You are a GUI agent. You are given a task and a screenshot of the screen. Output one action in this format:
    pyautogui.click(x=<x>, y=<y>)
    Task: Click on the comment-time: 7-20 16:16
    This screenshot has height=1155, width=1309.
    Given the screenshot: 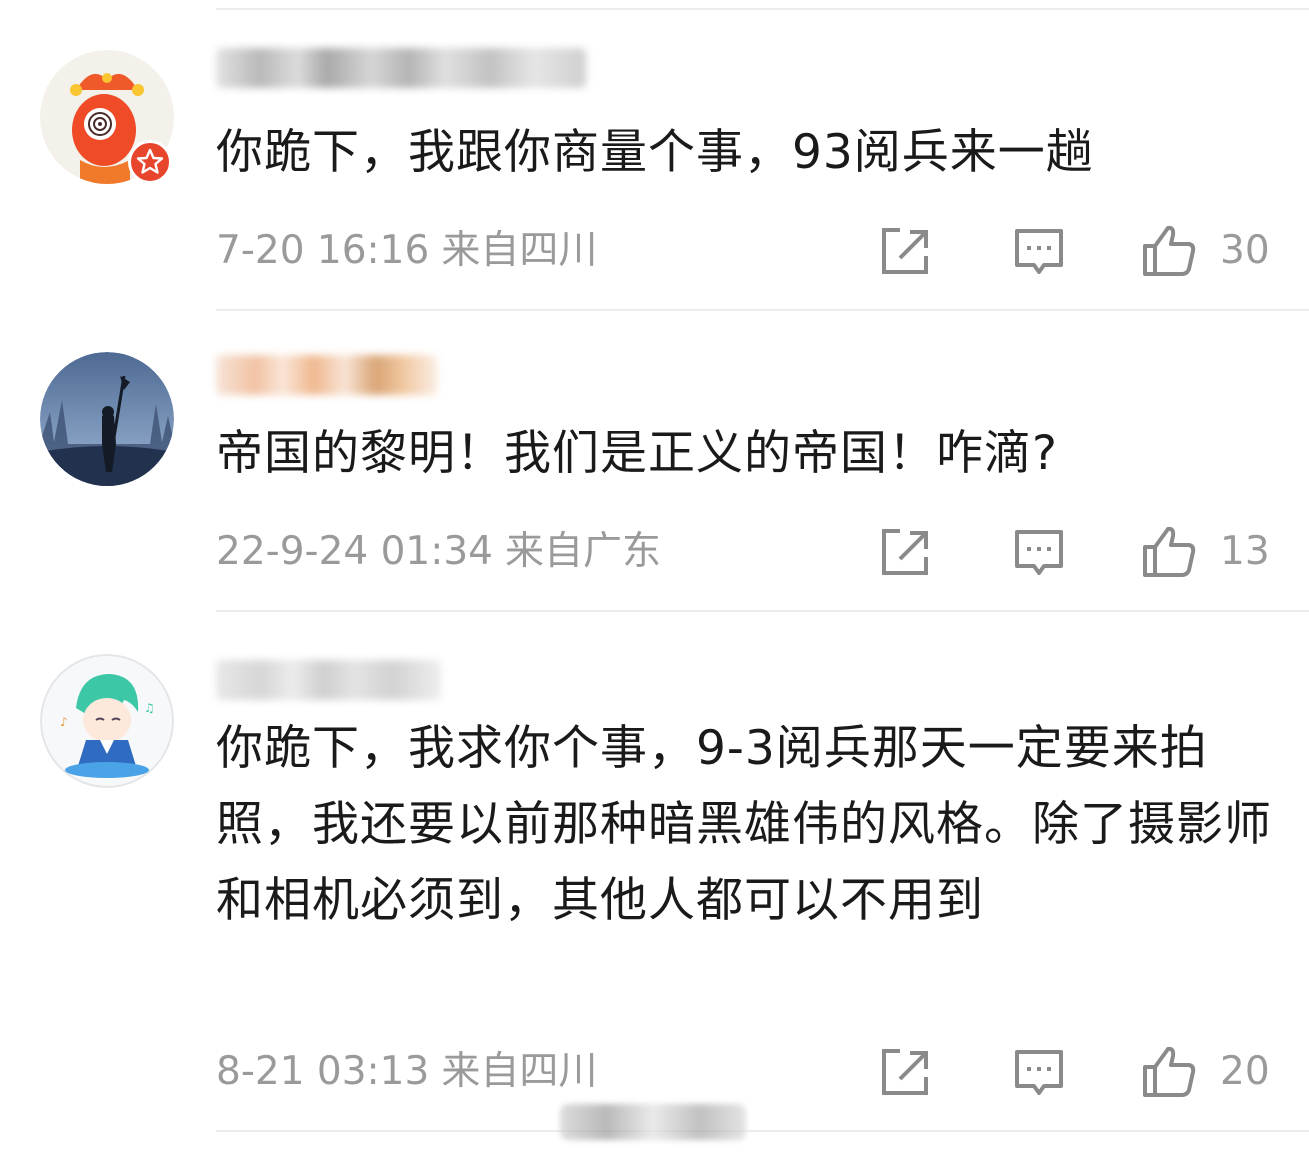 What is the action you would take?
    pyautogui.click(x=323, y=250)
    